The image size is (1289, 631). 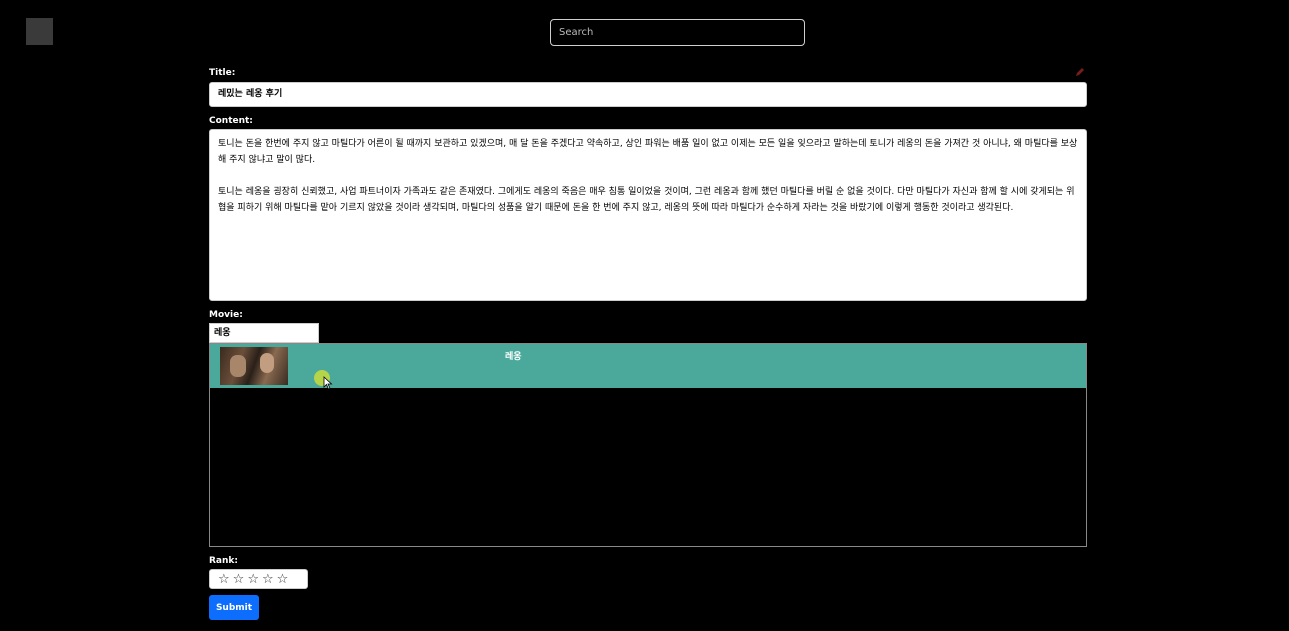 I want to click on movie-result-title: 레옹, so click(x=513, y=357).